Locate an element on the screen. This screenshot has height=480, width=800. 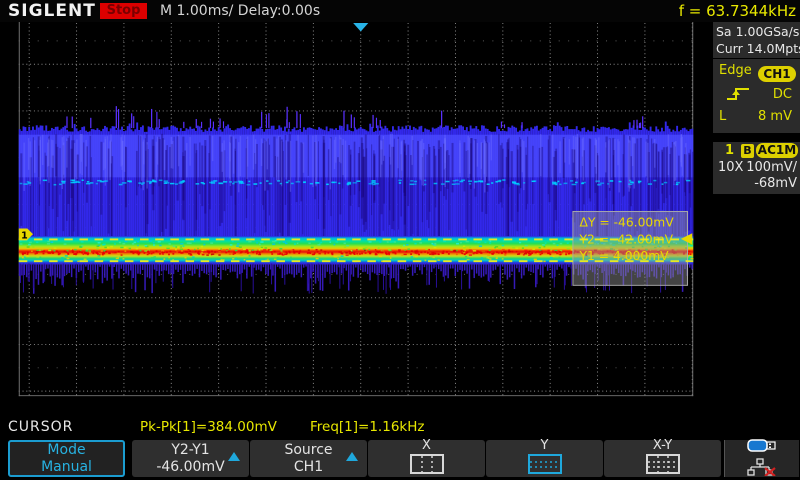
bandwidth-limit-badge: B is located at coordinates (747, 151).